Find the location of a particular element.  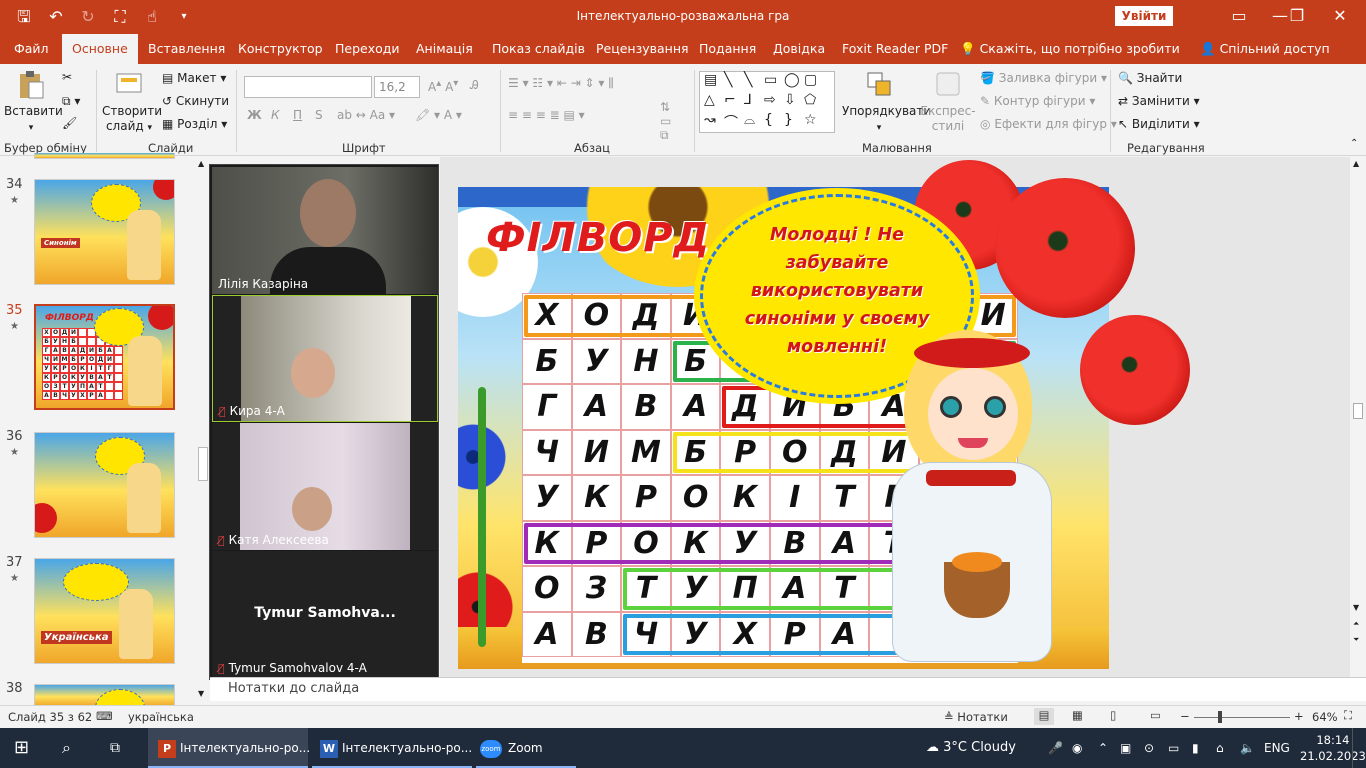

participant-tile: 🎙̸ Кира 4-А is located at coordinates (325, 358).